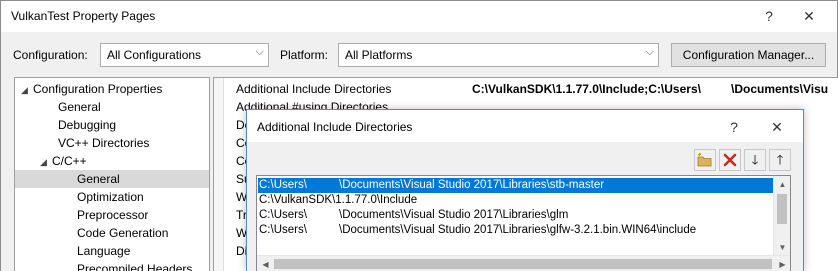 The width and height of the screenshot is (838, 271). I want to click on tree-item-debugging: Debugging, so click(87, 125).